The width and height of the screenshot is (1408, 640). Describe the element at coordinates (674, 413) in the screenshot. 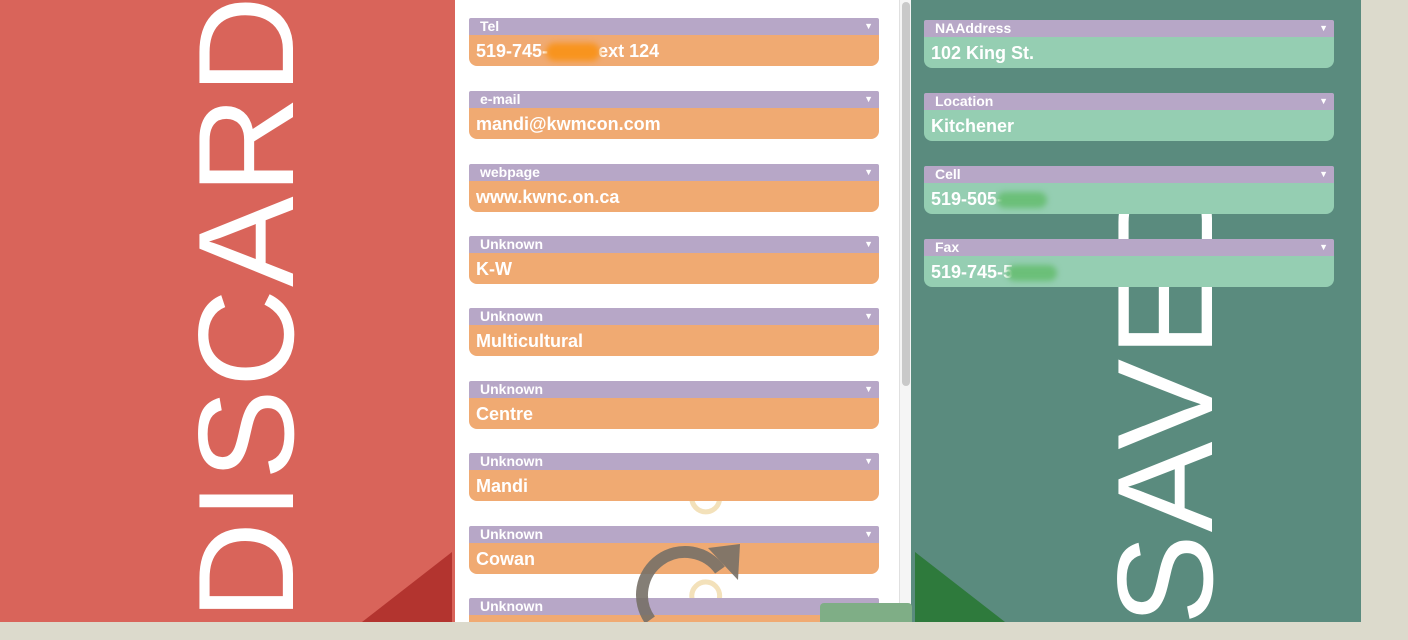

I see `field-value: Centre` at that location.